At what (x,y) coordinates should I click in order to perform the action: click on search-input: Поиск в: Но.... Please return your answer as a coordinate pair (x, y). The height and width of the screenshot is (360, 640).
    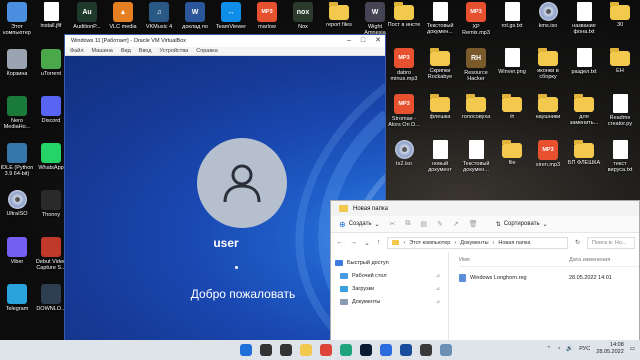
    Looking at the image, I should click on (611, 242).